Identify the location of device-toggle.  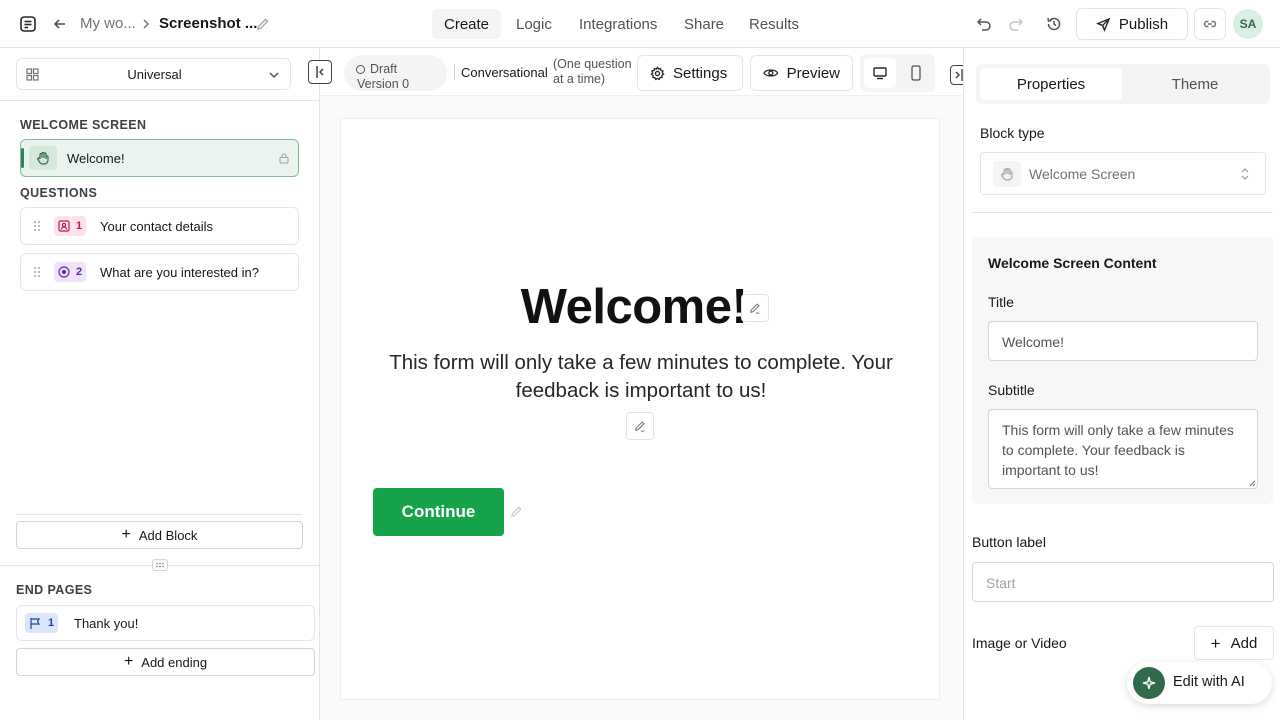
(897, 73).